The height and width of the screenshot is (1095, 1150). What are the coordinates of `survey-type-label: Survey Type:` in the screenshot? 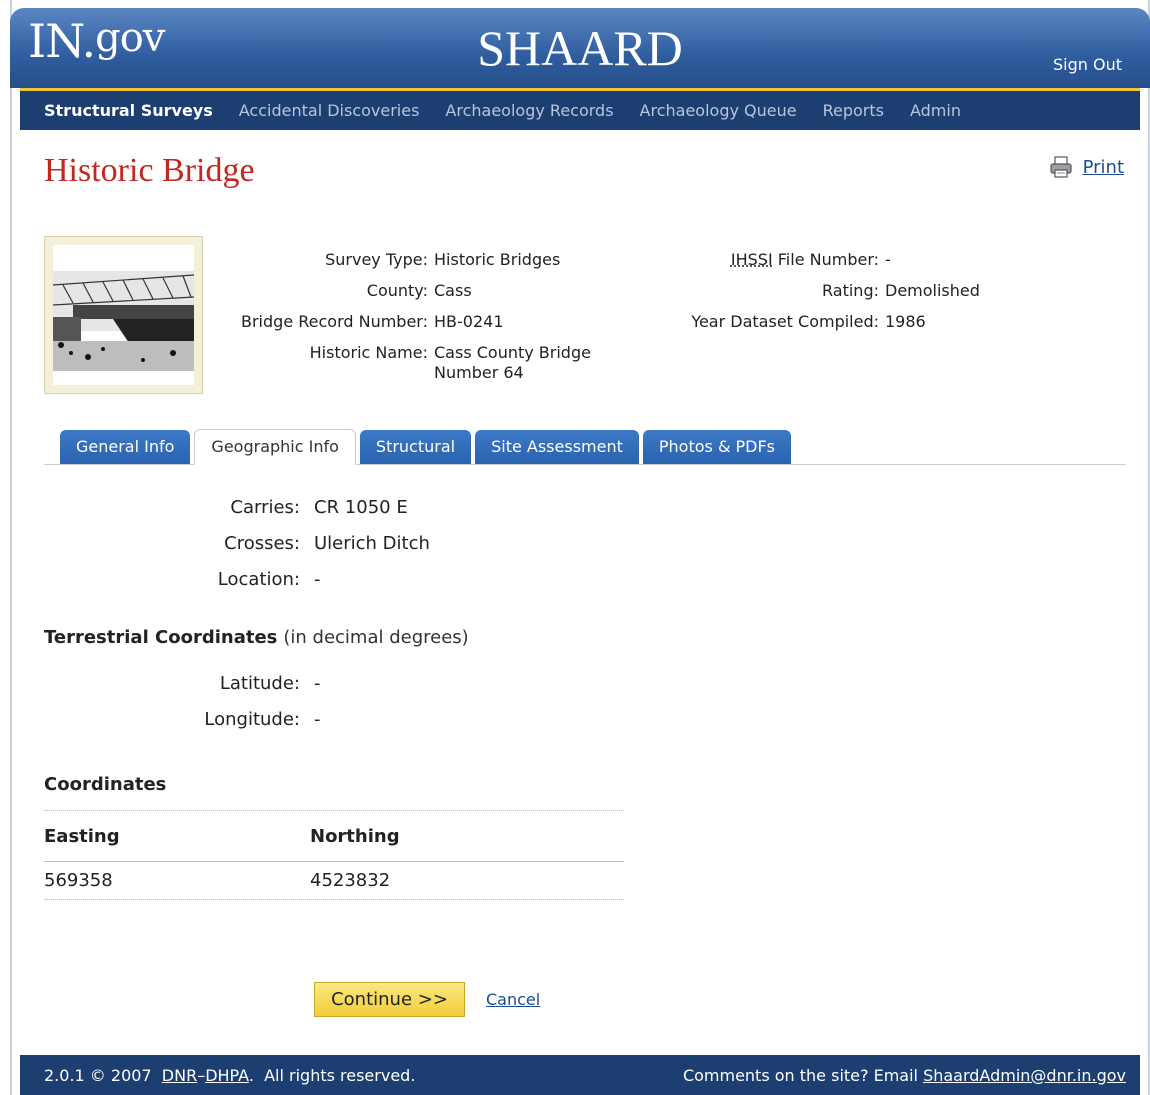 It's located at (376, 259).